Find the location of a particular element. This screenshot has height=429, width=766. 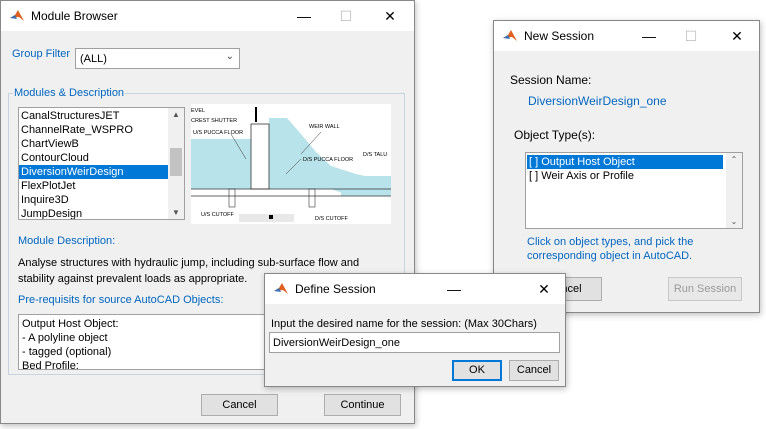

diagram-label-weir-wall: WEIR WALL is located at coordinates (324, 127).